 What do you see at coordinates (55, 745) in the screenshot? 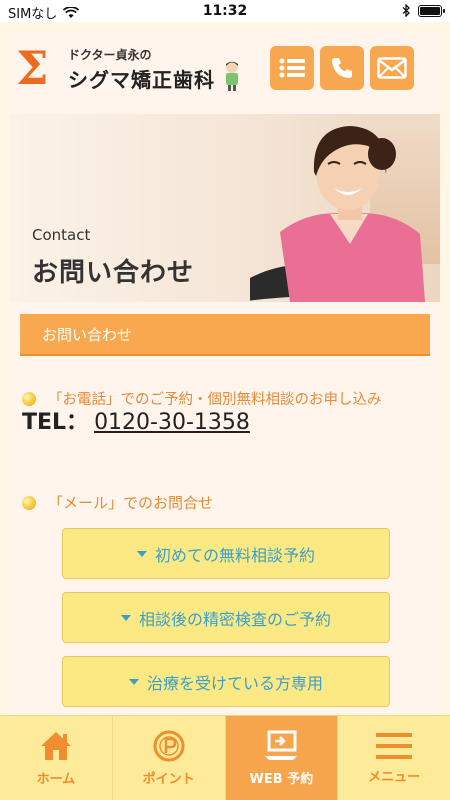
I see `home-icon` at bounding box center [55, 745].